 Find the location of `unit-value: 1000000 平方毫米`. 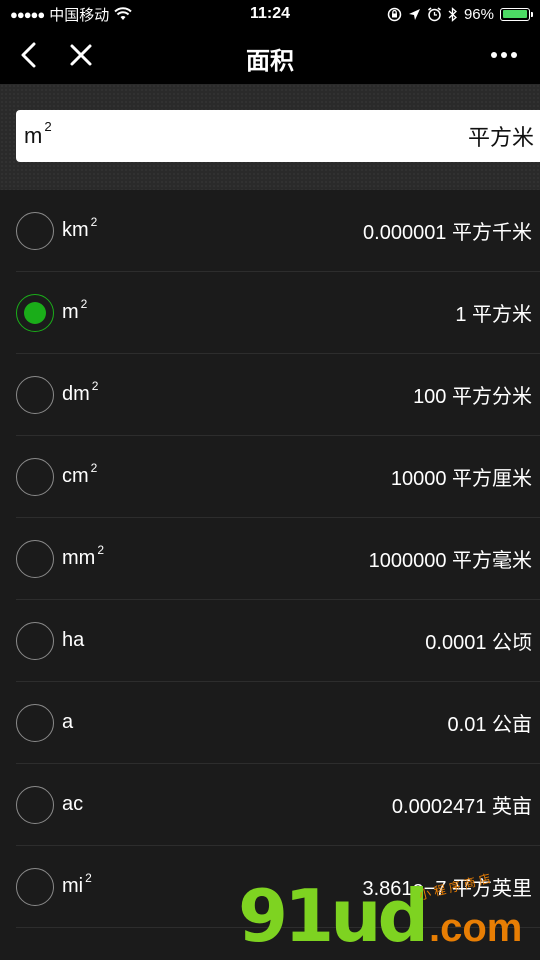

unit-value: 1000000 平方毫米 is located at coordinates (450, 561).